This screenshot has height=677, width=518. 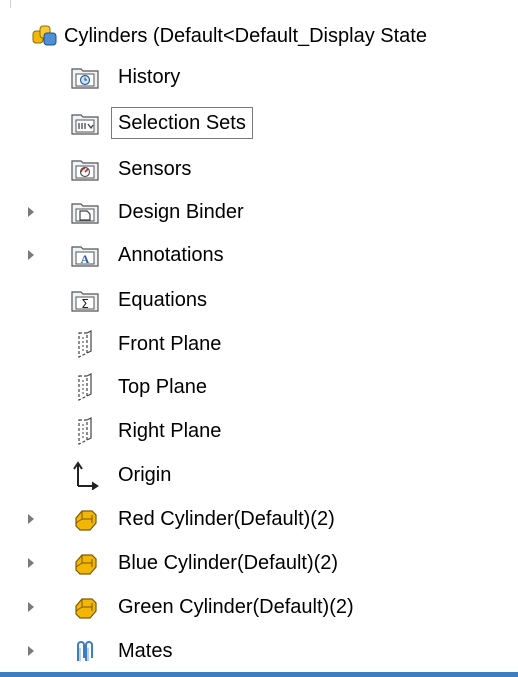 I want to click on tree-item-label: Red Cylinder(Default)(2), so click(x=226, y=519).